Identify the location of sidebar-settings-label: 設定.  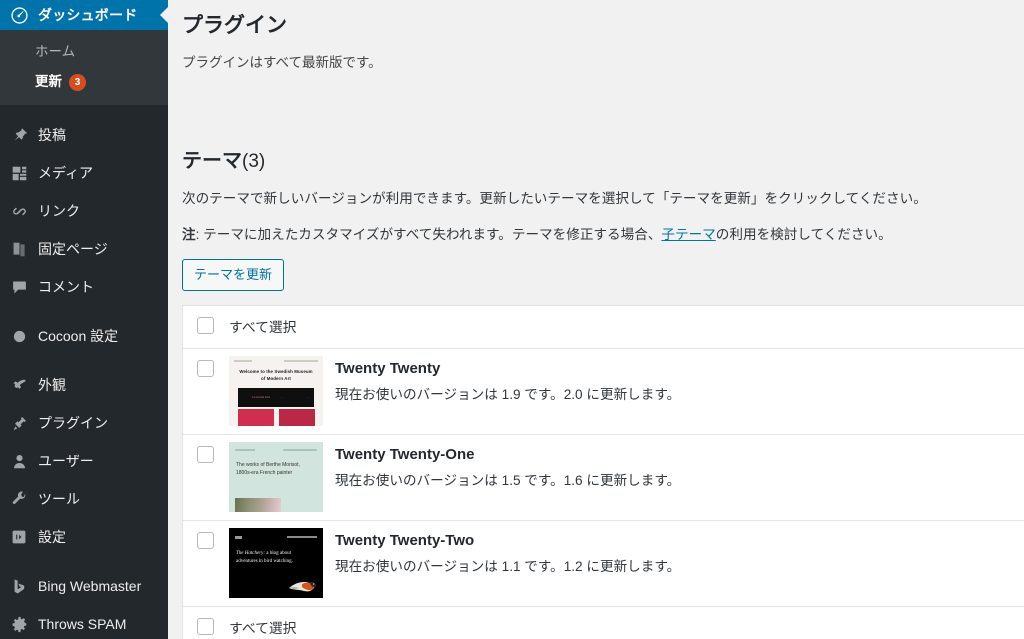
(52, 537).